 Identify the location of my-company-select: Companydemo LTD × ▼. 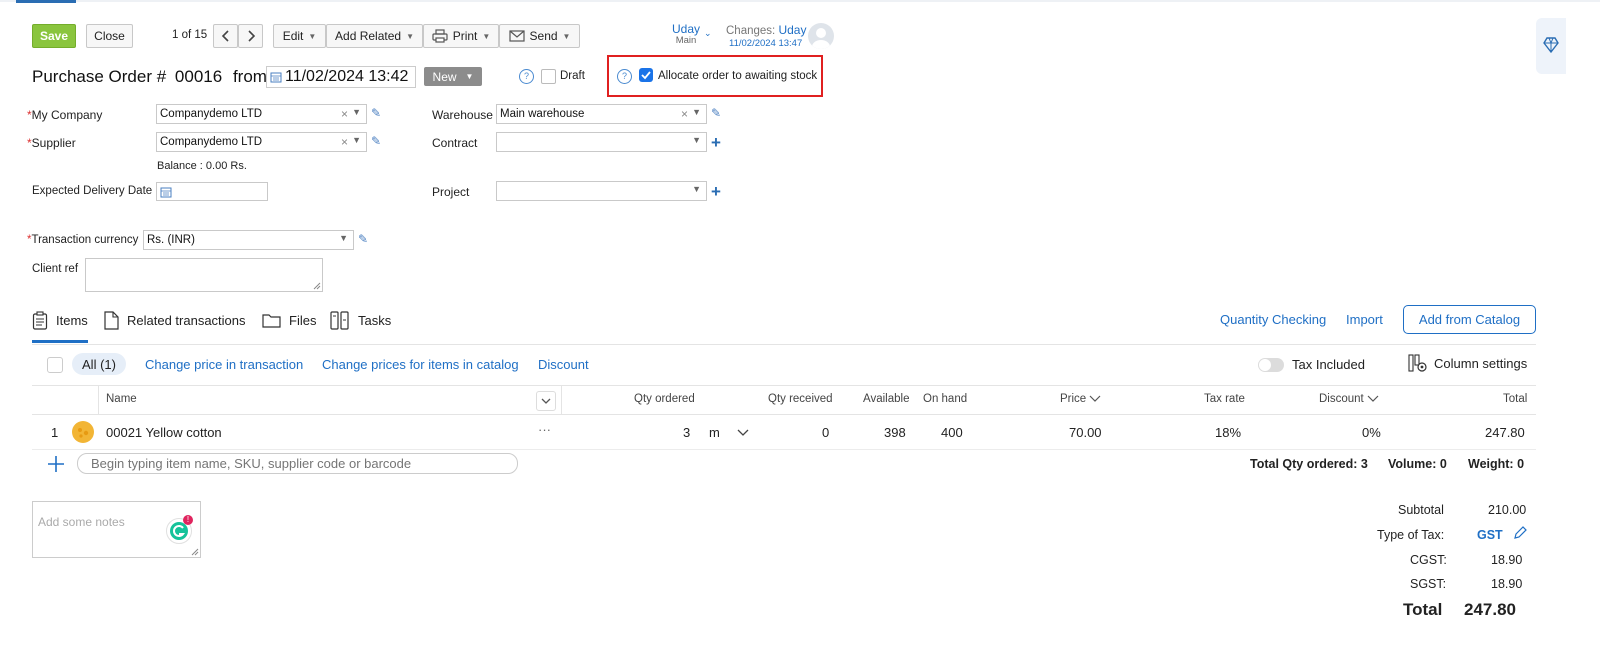
(261, 114).